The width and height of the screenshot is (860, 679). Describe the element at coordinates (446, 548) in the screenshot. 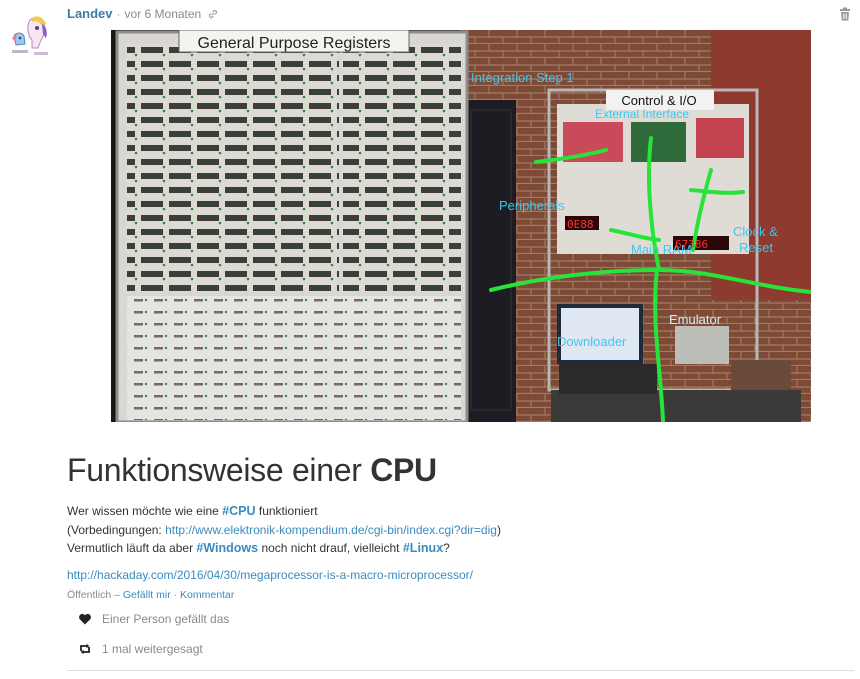

I see `body-text-segment: ?` at that location.